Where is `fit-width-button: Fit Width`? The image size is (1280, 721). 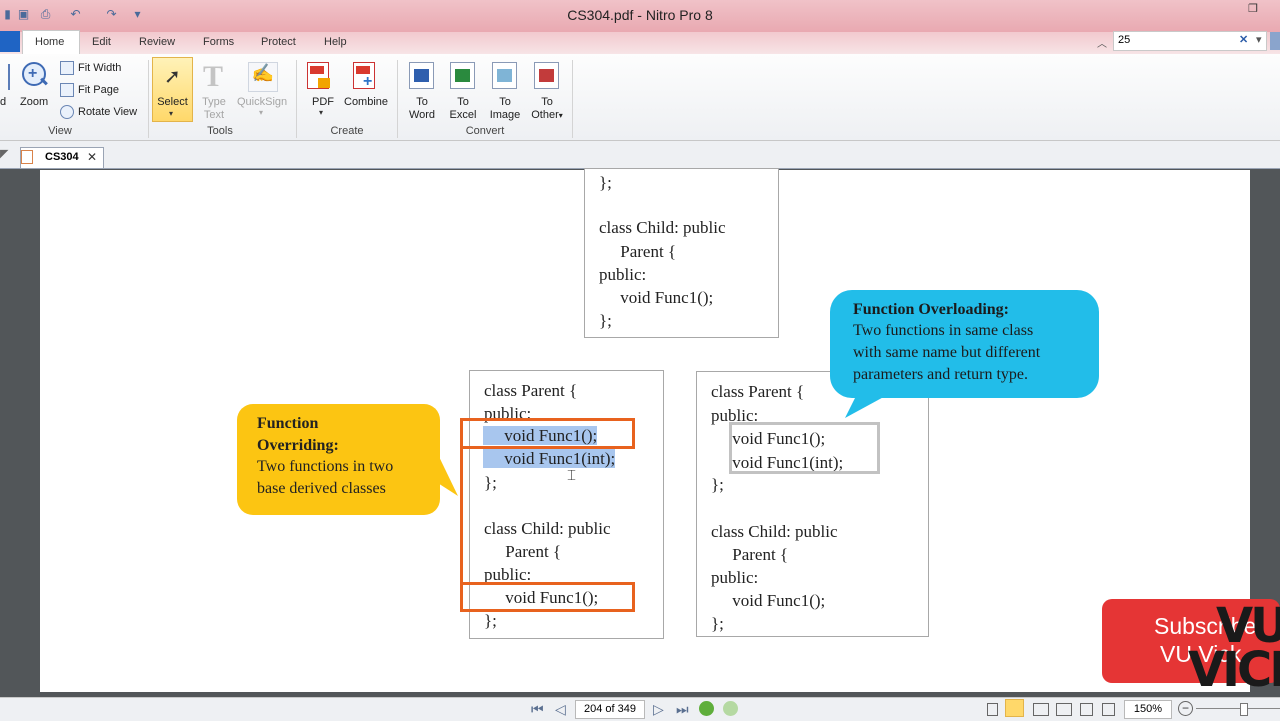
fit-width-button: Fit Width is located at coordinates (90, 68).